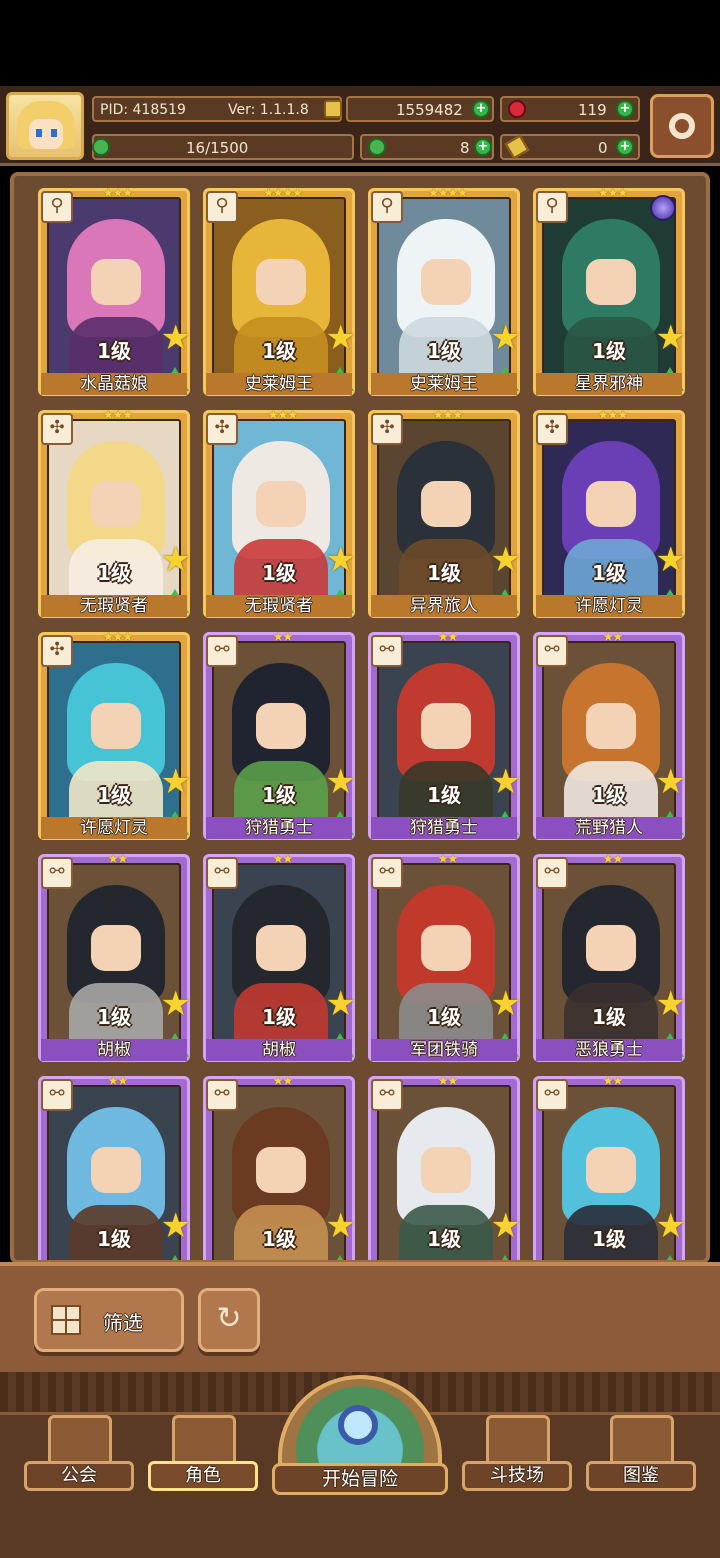 The height and width of the screenshot is (1558, 720). Describe the element at coordinates (217, 109) in the screenshot. I see `player-info-panel: PID: 418519 Ver: 1.1.1.8` at that location.